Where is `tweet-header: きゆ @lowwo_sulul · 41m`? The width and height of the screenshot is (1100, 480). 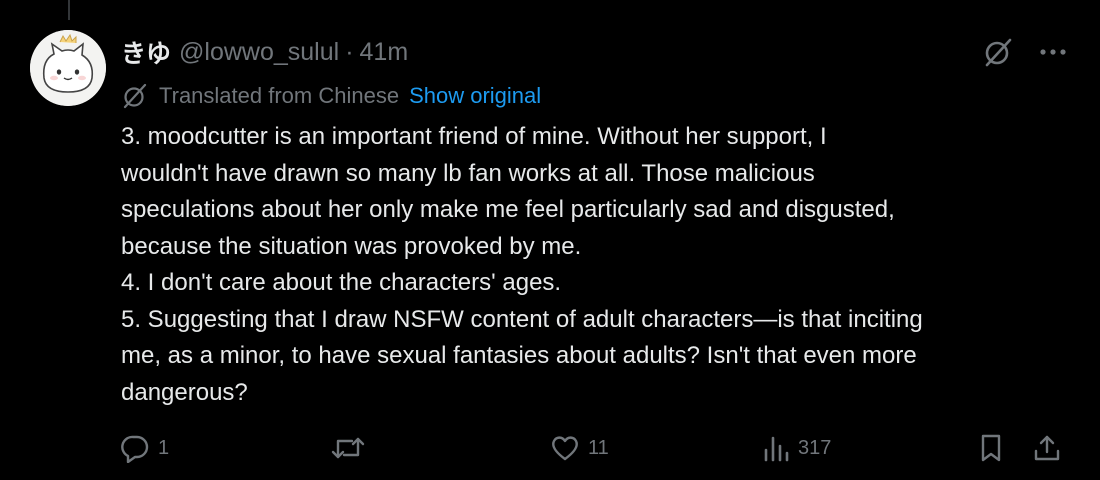 tweet-header: きゆ @lowwo_sulul · 41m is located at coordinates (265, 52).